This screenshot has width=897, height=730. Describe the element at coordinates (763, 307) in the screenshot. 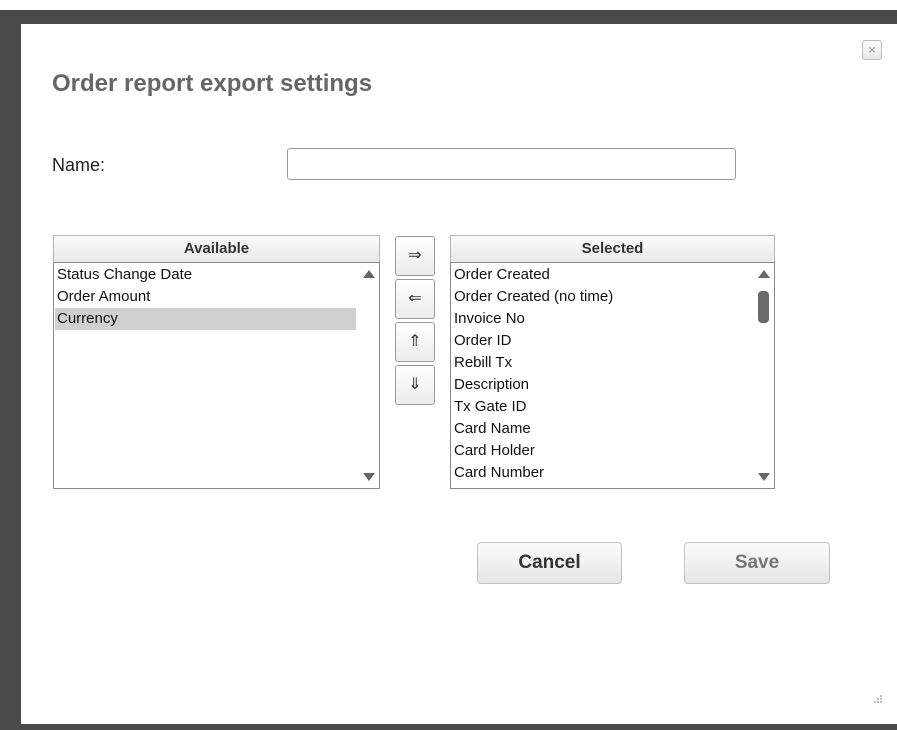

I see `scroll-thumb` at that location.